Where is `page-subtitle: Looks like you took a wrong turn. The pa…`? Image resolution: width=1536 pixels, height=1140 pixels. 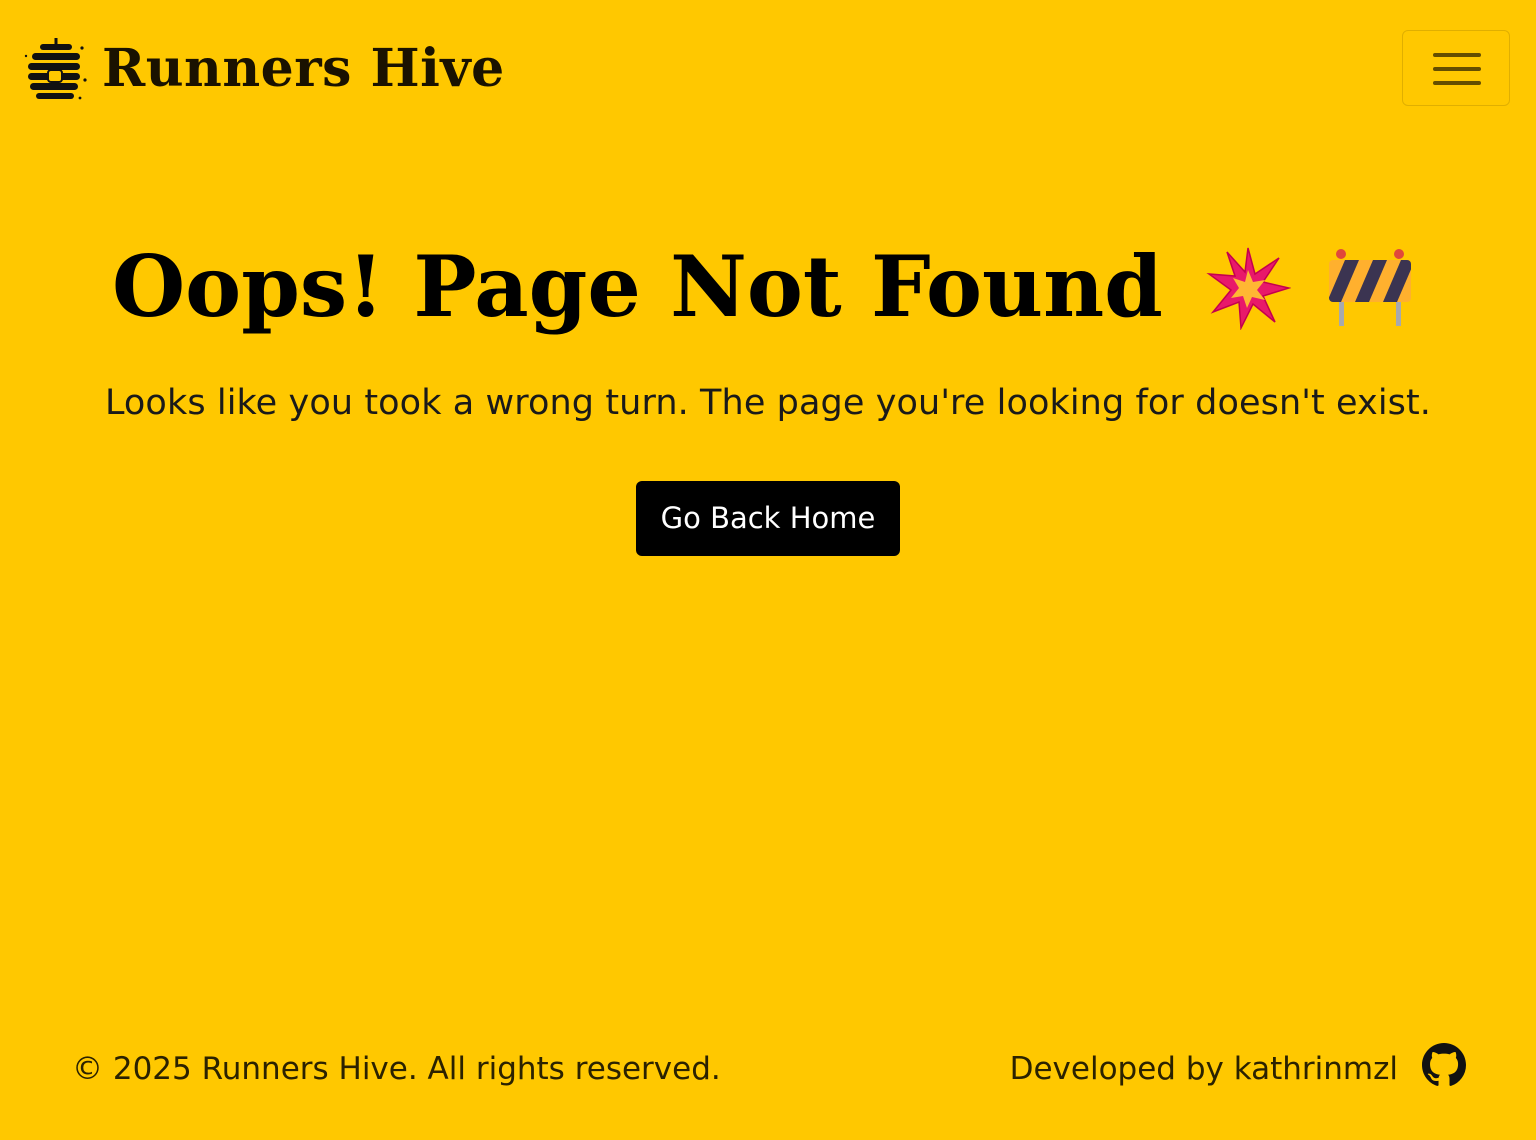 page-subtitle: Looks like you took a wrong turn. The pa… is located at coordinates (768, 403).